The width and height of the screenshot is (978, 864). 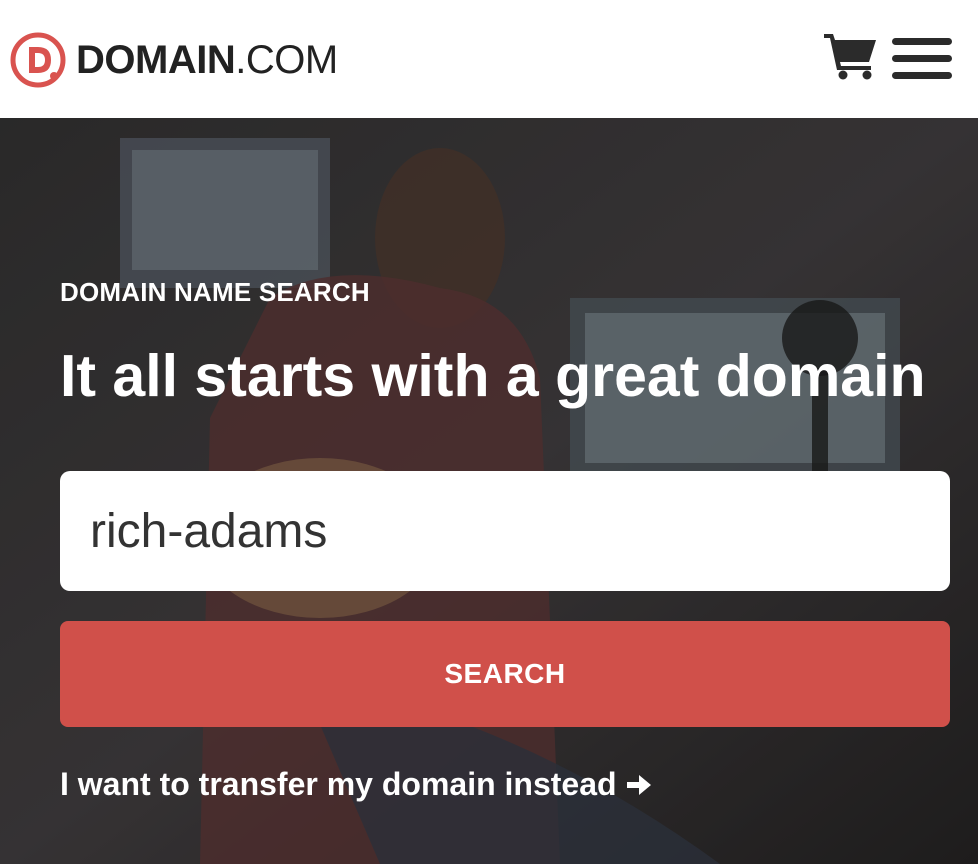 I want to click on transfer-domain-link: I want to transfer my domain instead, so click(x=356, y=784).